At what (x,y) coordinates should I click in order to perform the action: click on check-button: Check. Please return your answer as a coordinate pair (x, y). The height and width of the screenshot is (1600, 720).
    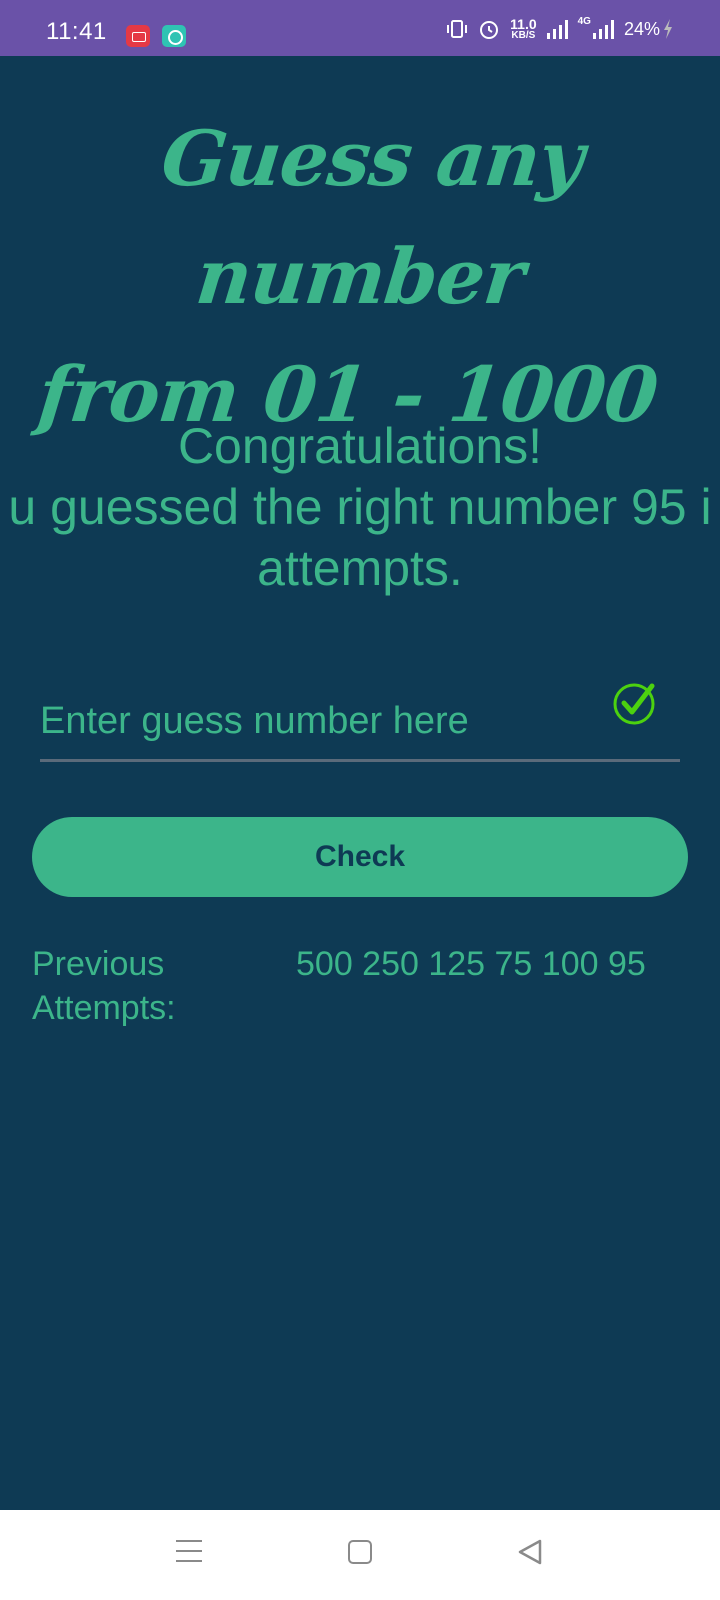
    Looking at the image, I should click on (360, 857).